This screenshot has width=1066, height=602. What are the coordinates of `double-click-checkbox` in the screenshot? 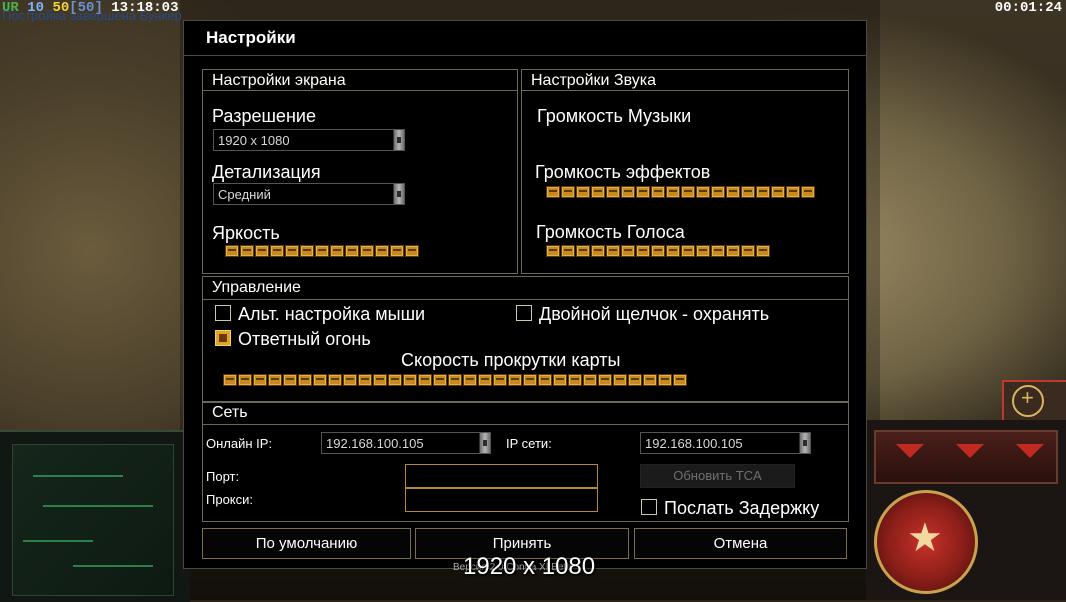 It's located at (524, 313).